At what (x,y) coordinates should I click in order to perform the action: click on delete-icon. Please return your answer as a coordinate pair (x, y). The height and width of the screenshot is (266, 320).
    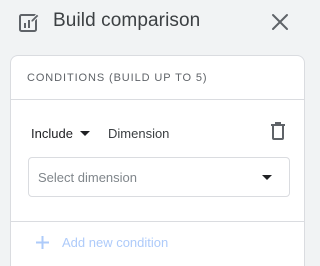
    Looking at the image, I should click on (278, 131).